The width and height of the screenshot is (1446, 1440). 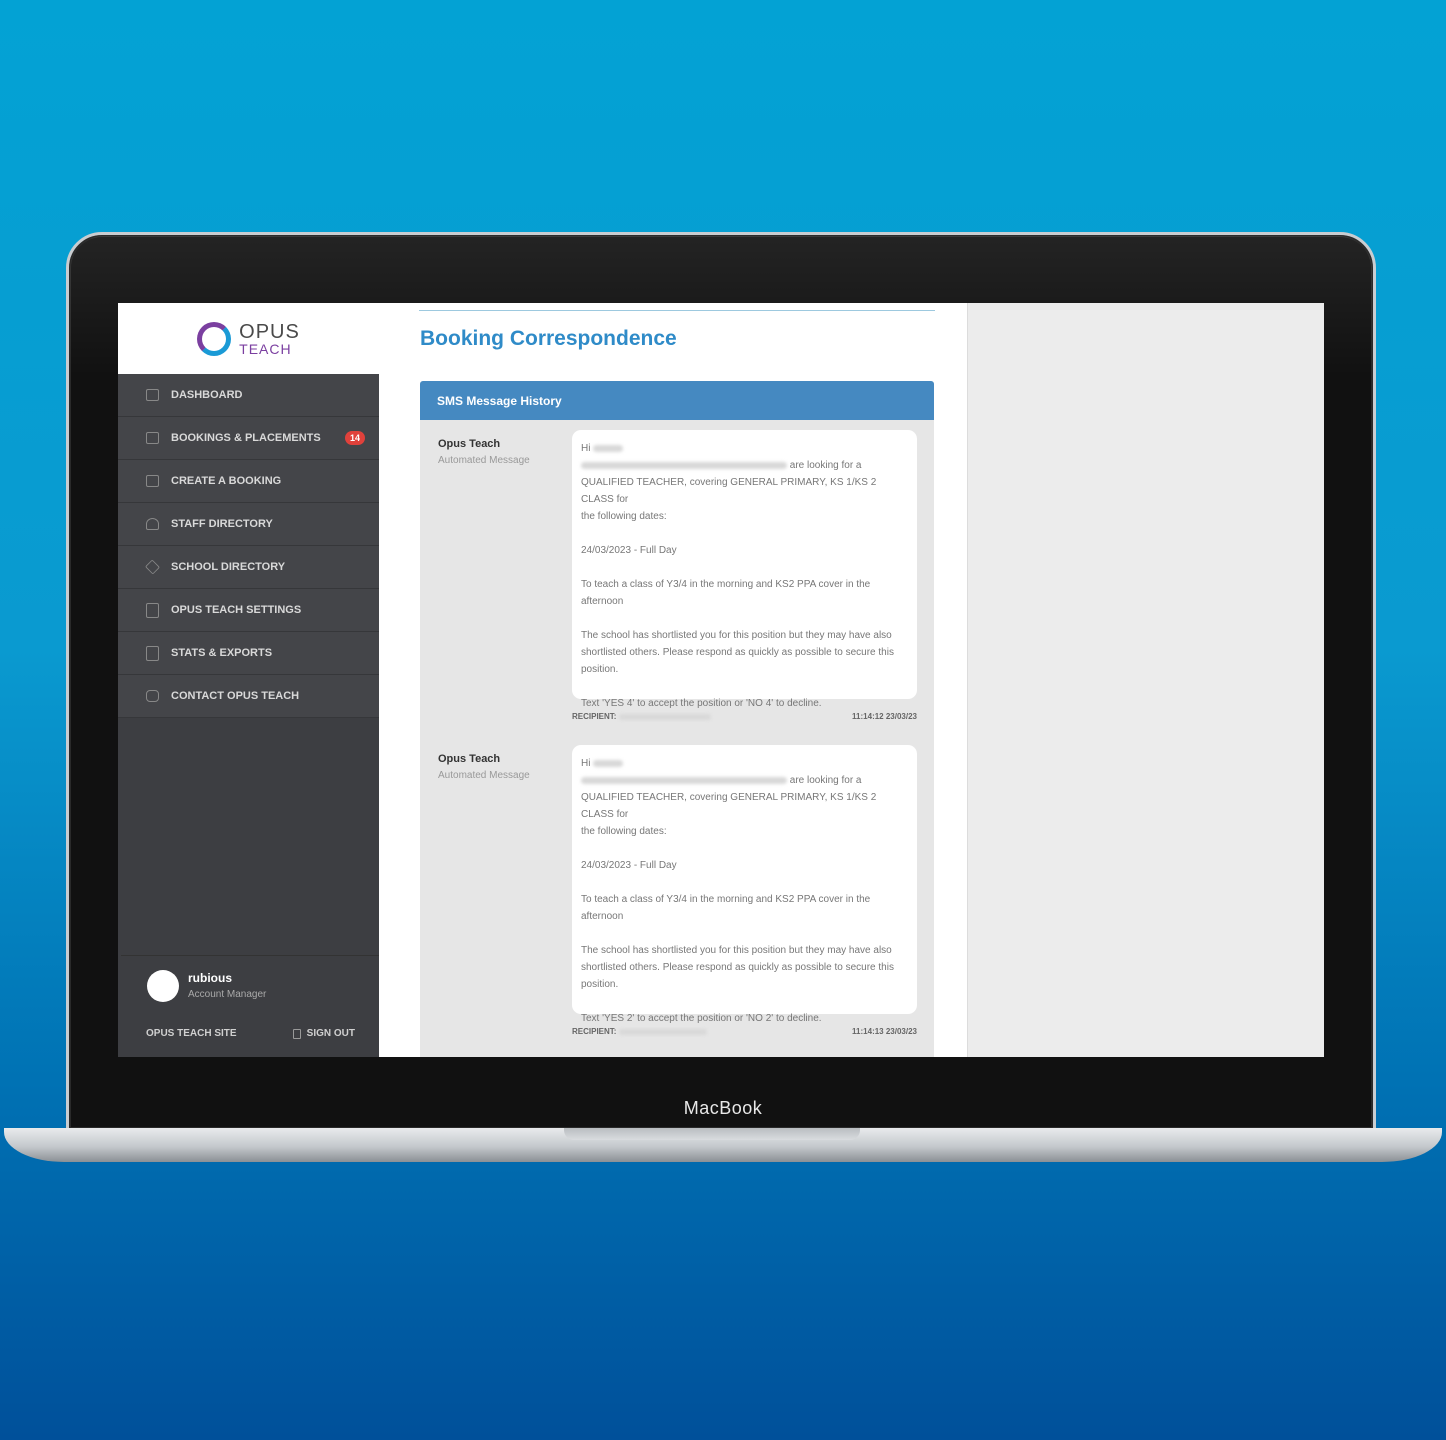 What do you see at coordinates (884, 1031) in the screenshot?
I see `message-timestamp: 11:14:13 23/03/23` at bounding box center [884, 1031].